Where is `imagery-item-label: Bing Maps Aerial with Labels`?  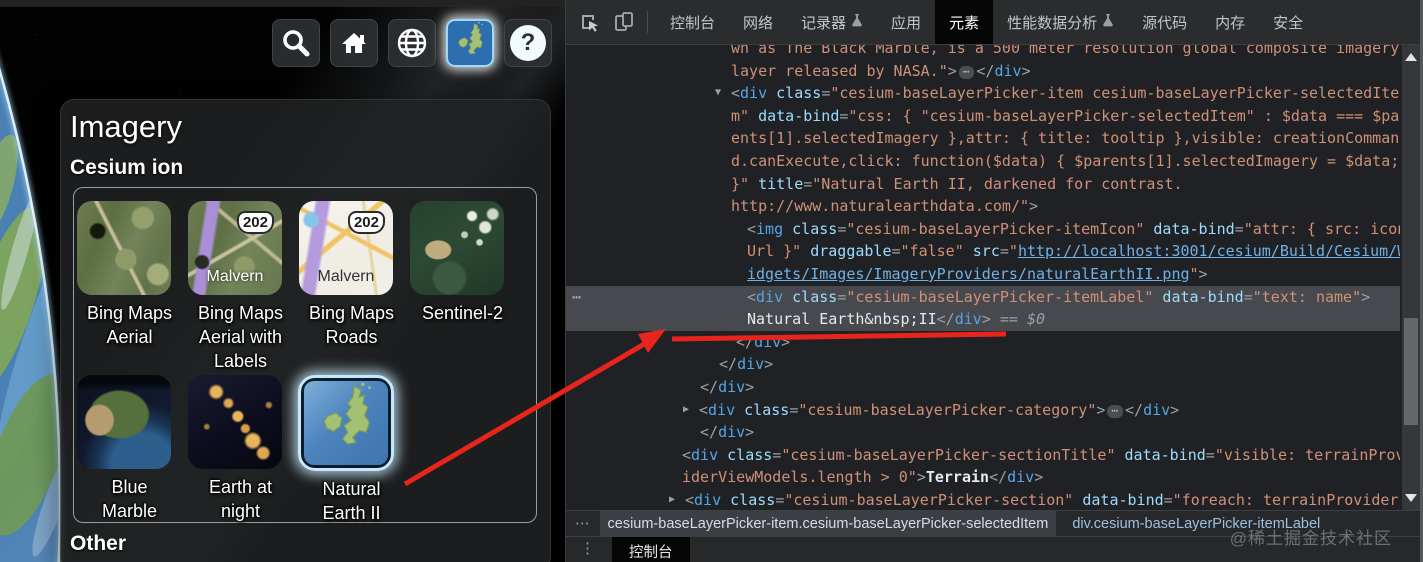
imagery-item-label: Bing Maps Aerial with Labels is located at coordinates (240, 337).